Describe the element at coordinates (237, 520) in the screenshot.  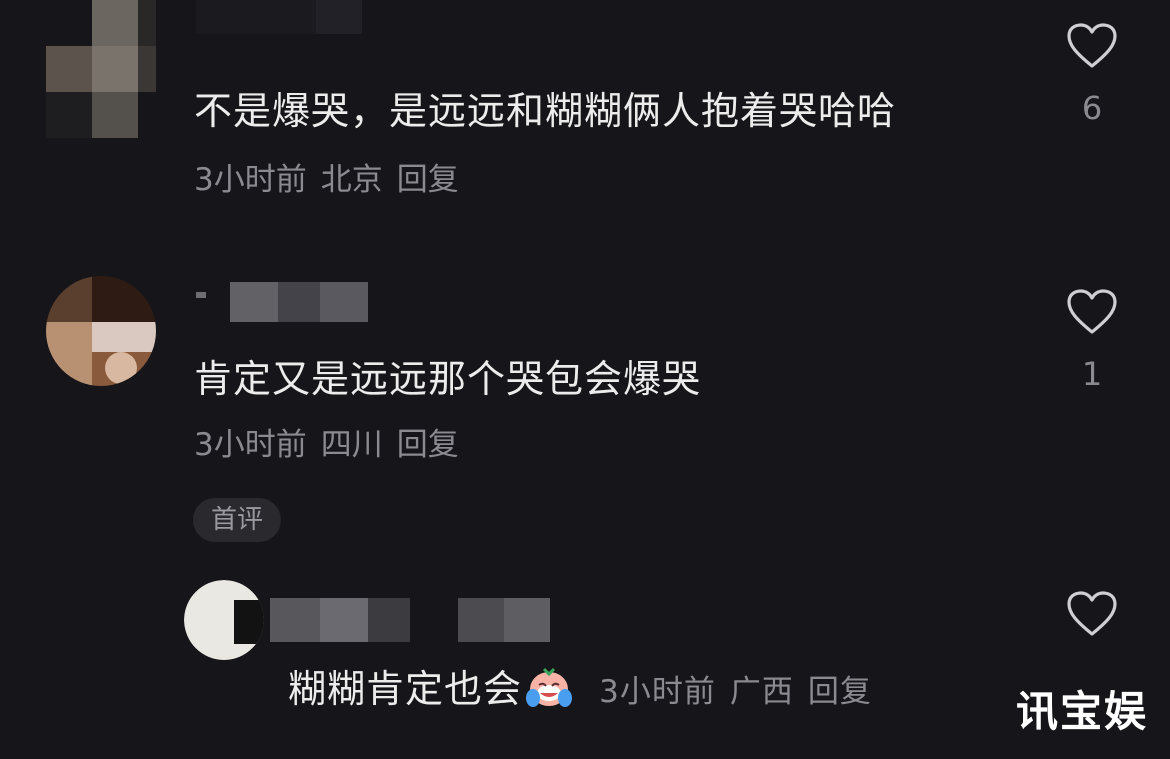
I see `first-comment-badge: 首评` at that location.